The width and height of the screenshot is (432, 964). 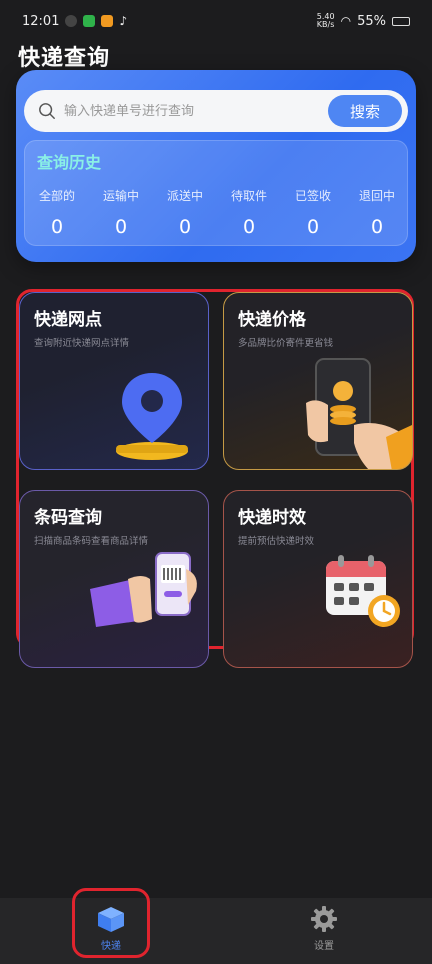 I want to click on tile-express-outlets: 快递网点 查询附近快递网点详情, so click(x=114, y=381).